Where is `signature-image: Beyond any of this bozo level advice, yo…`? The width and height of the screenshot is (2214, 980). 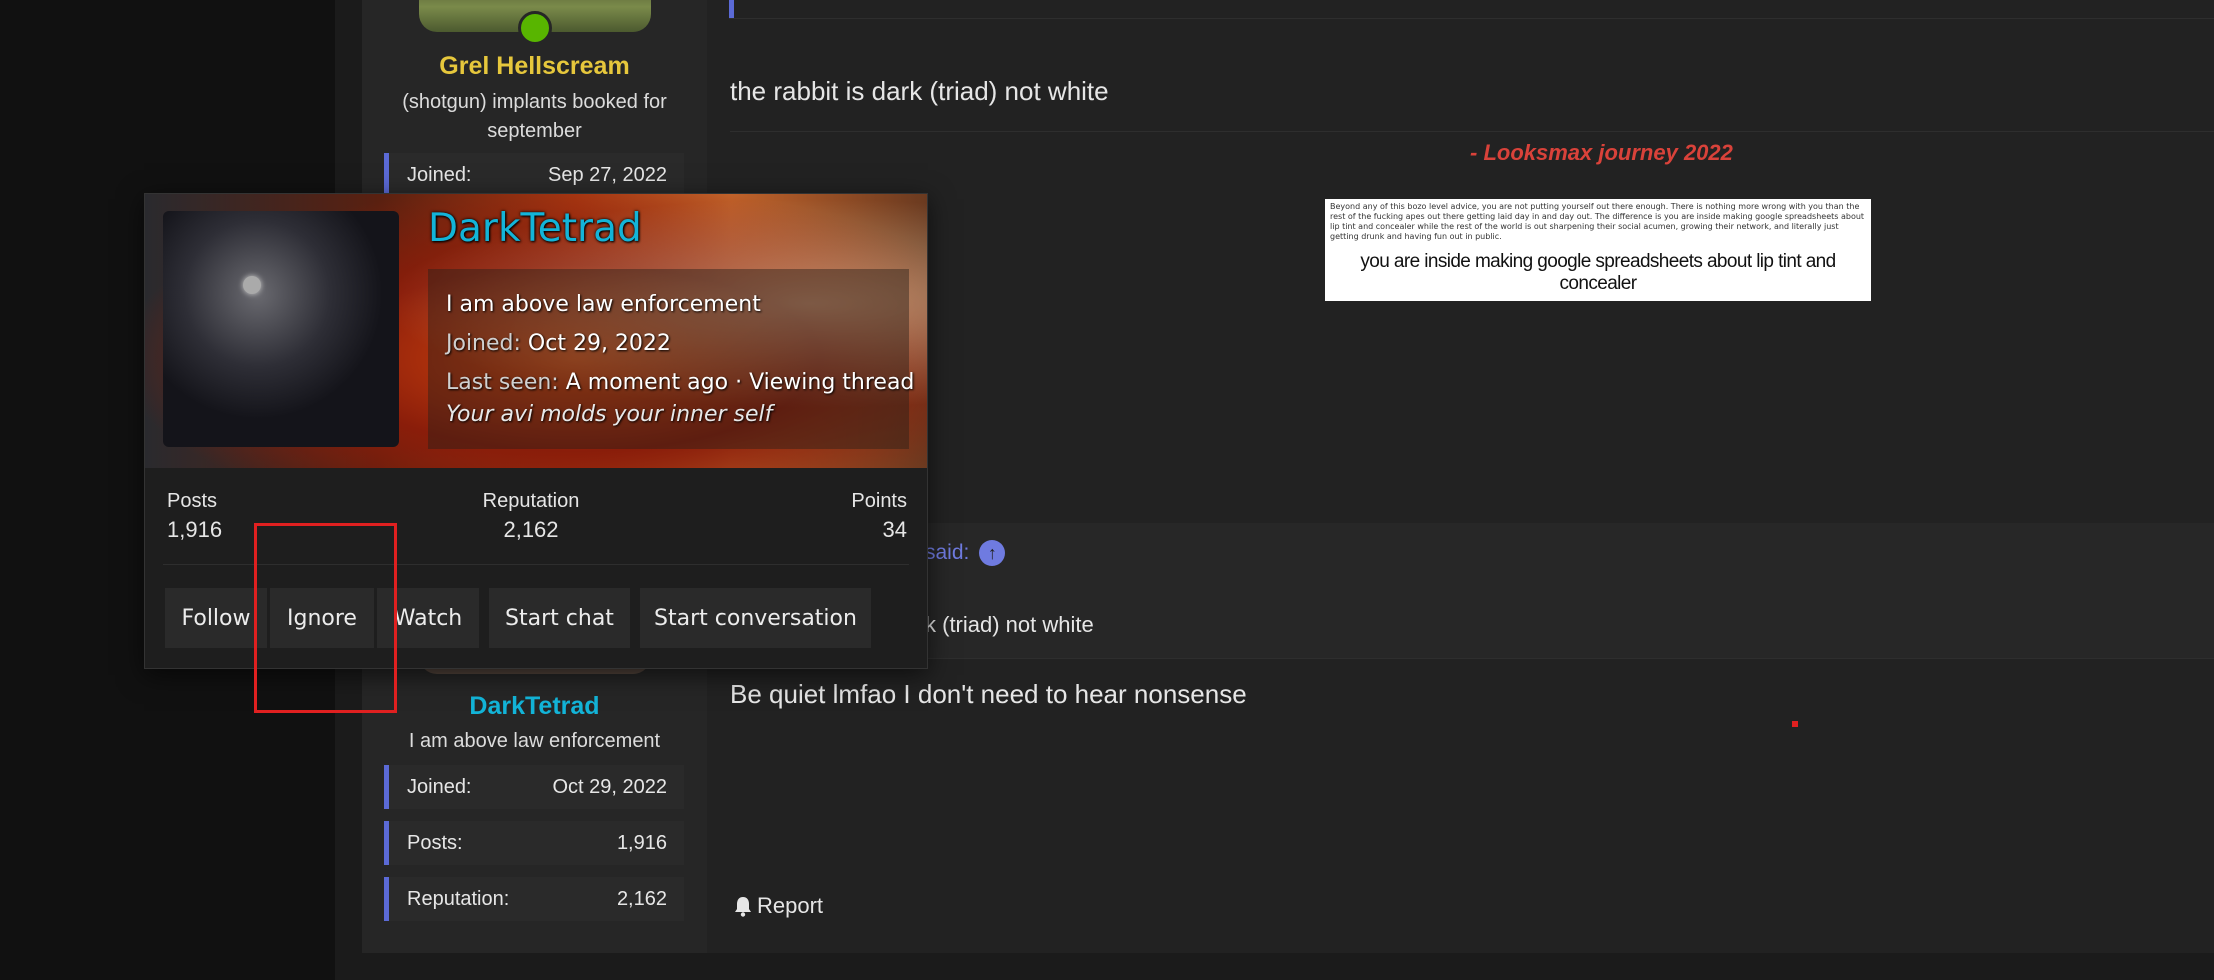
signature-image: Beyond any of this bozo level advice, yo… is located at coordinates (1598, 250).